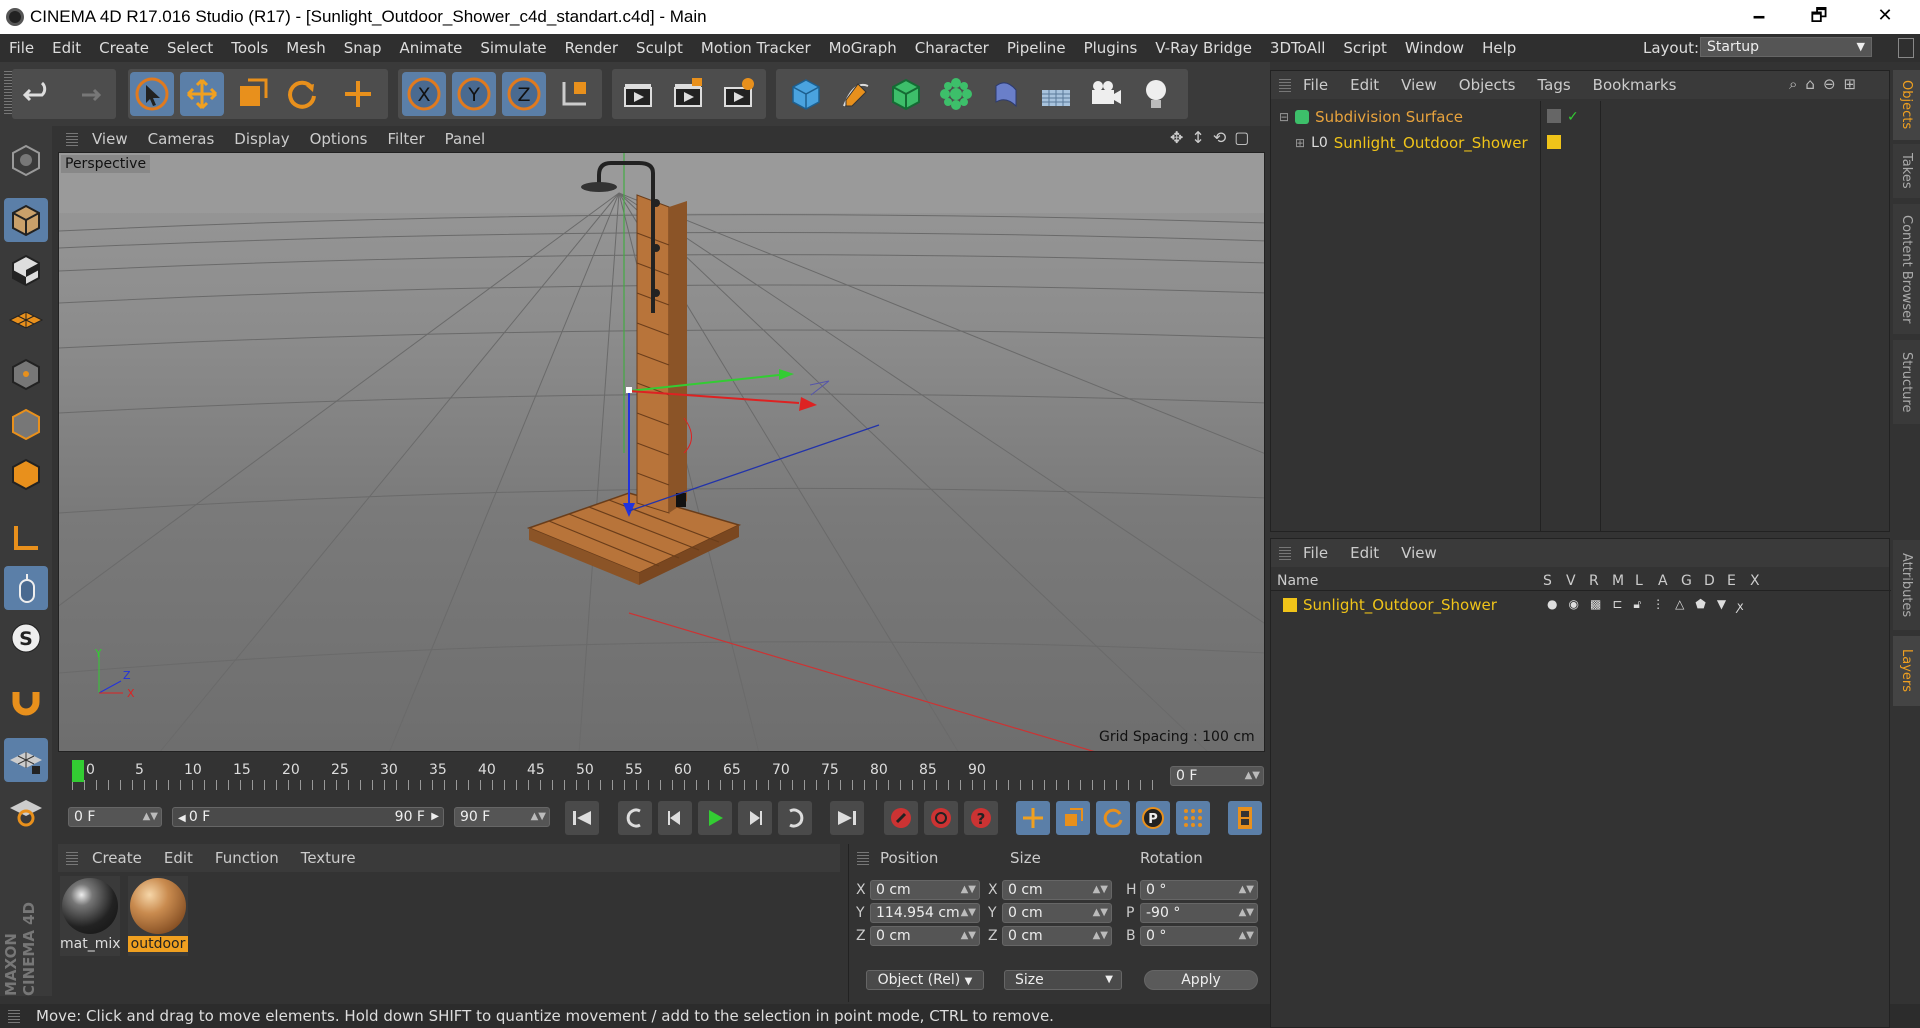 This screenshot has height=1028, width=1920. I want to click on coord-rot-field: -90 ° ▲▼, so click(1199, 913).